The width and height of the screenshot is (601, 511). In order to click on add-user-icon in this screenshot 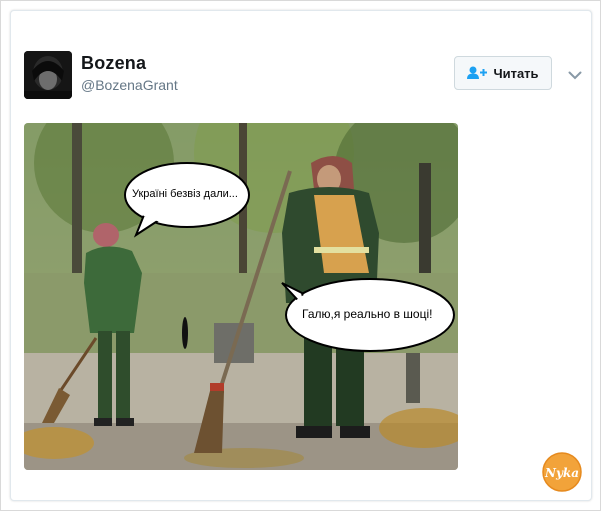, I will do `click(477, 72)`.